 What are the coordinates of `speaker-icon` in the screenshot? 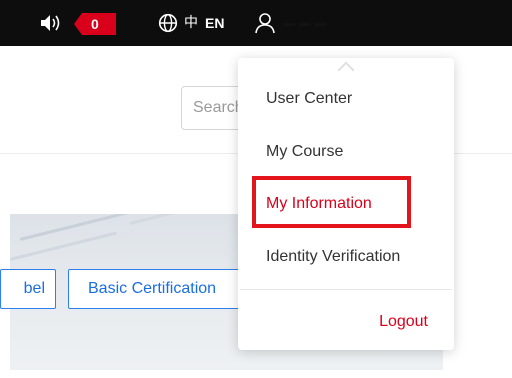 It's located at (52, 23).